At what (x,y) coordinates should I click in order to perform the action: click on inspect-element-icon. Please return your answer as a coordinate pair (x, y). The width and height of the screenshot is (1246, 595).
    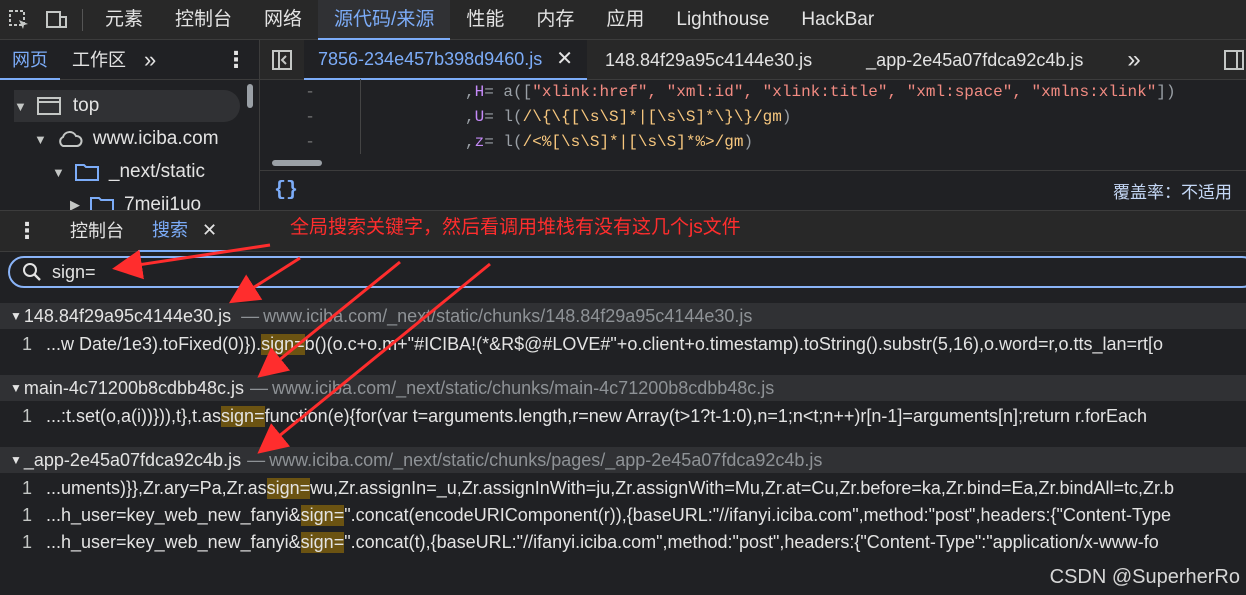
    Looking at the image, I should click on (19, 20).